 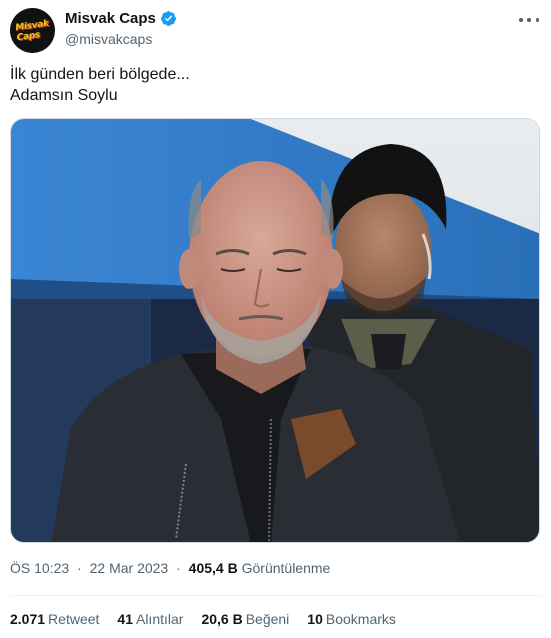 I want to click on handle: @misvakcaps, so click(x=121, y=39).